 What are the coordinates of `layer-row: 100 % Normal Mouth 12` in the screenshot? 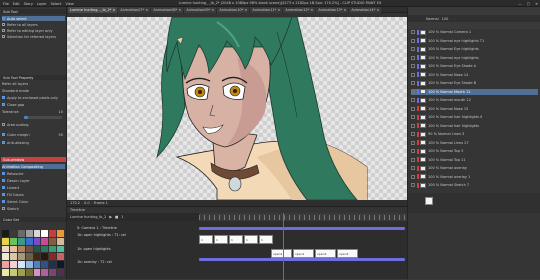 It's located at (474, 91).